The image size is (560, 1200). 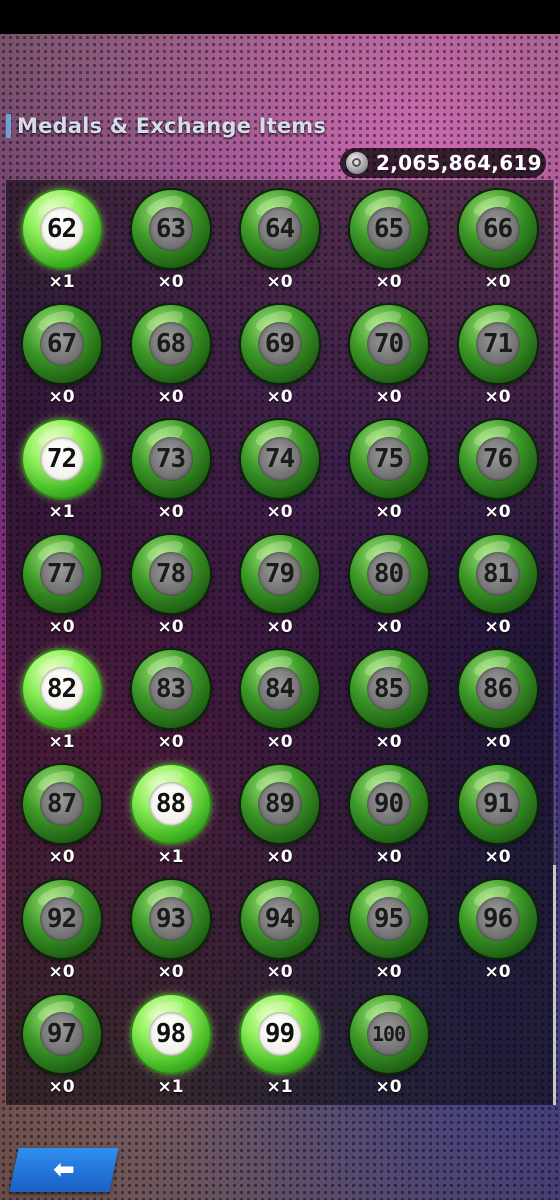 I want to click on medal-face: 66, so click(x=497, y=229).